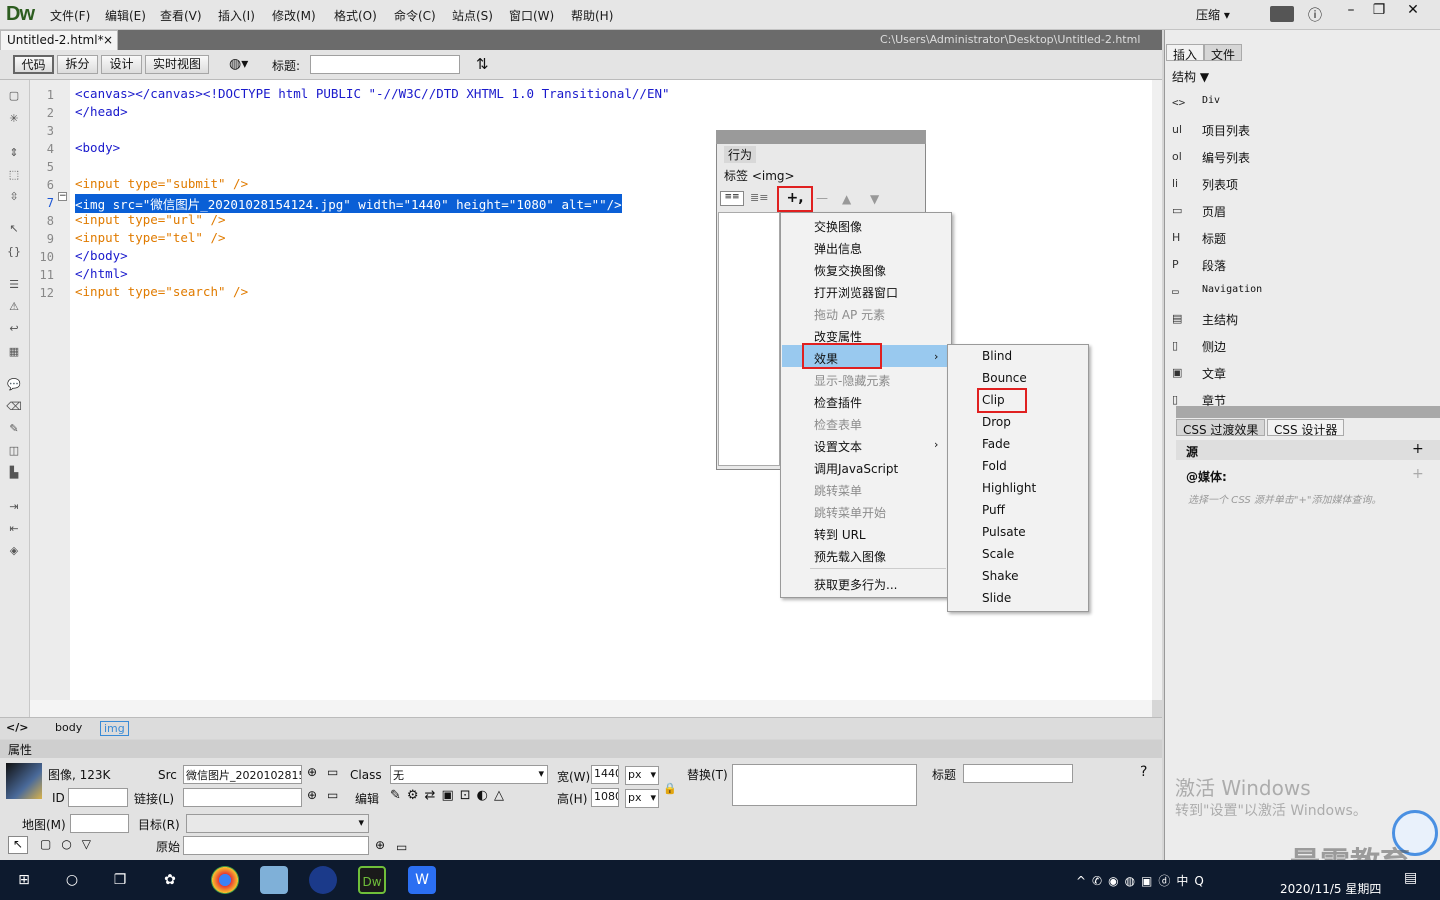 The height and width of the screenshot is (900, 1440). What do you see at coordinates (161, 183) in the screenshot?
I see `code-line: <input type="submit" />` at bounding box center [161, 183].